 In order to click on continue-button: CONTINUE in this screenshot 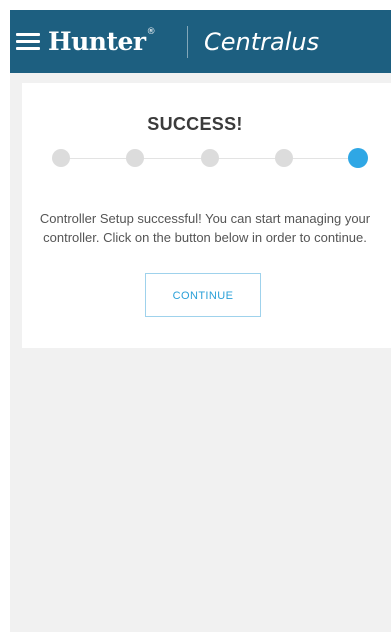, I will do `click(203, 295)`.